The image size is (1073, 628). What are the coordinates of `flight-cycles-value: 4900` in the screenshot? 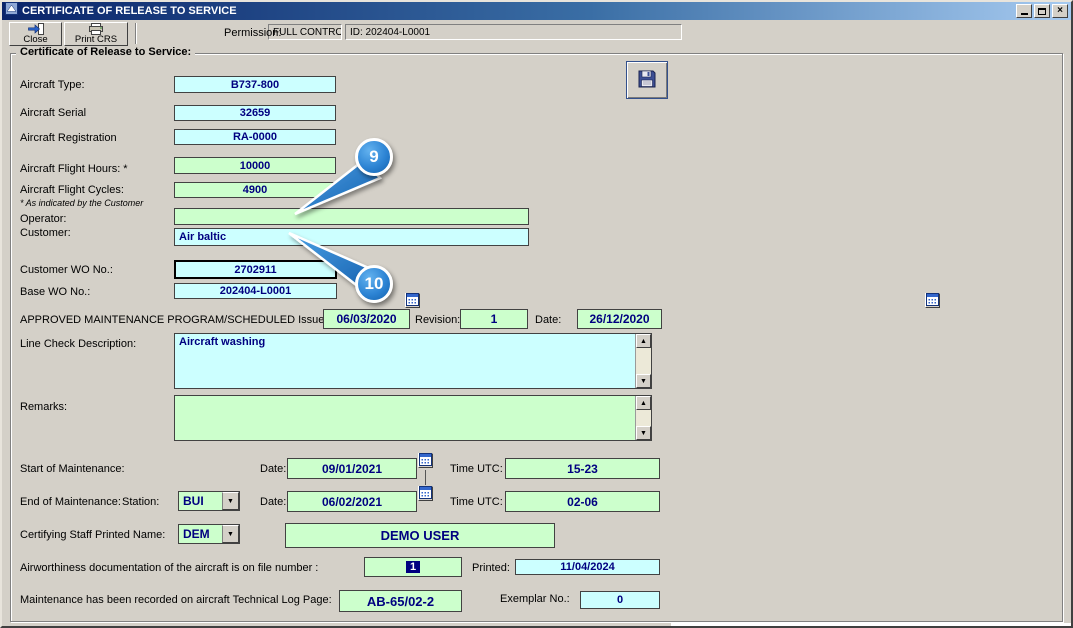 It's located at (255, 190).